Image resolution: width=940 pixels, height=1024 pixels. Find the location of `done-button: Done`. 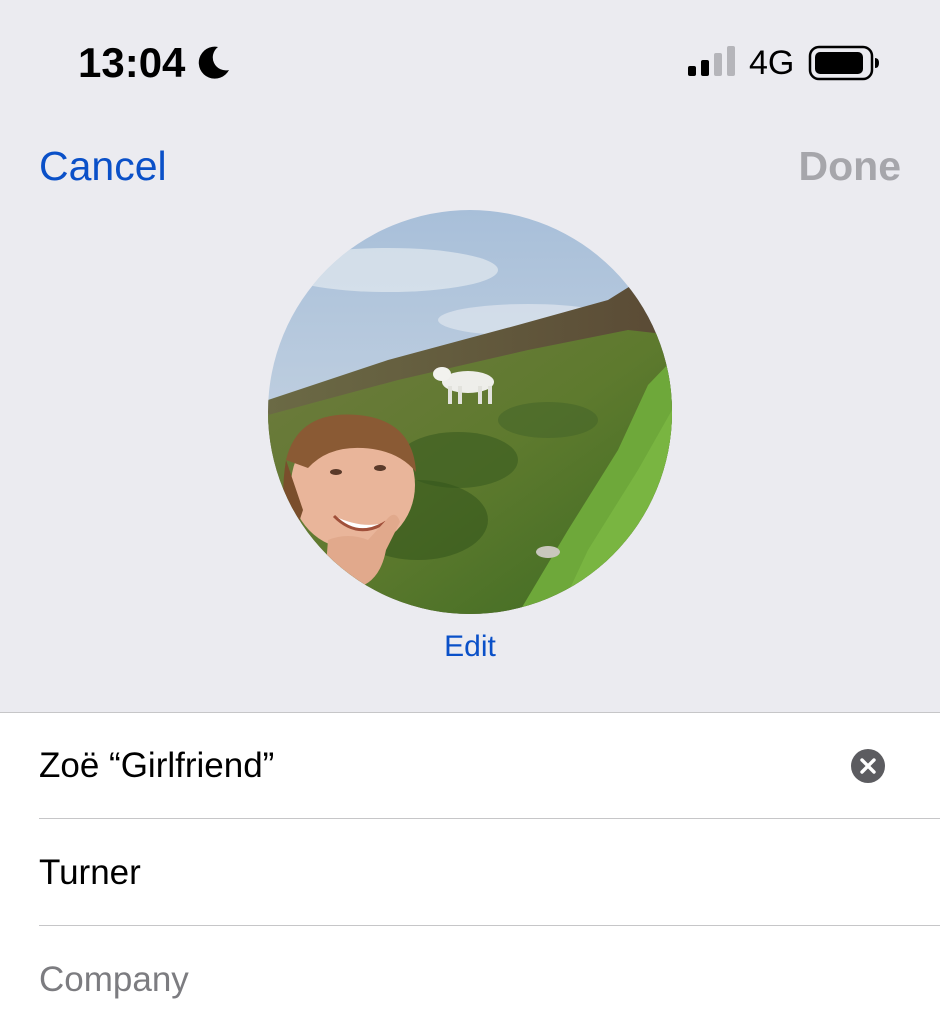

done-button: Done is located at coordinates (850, 166).